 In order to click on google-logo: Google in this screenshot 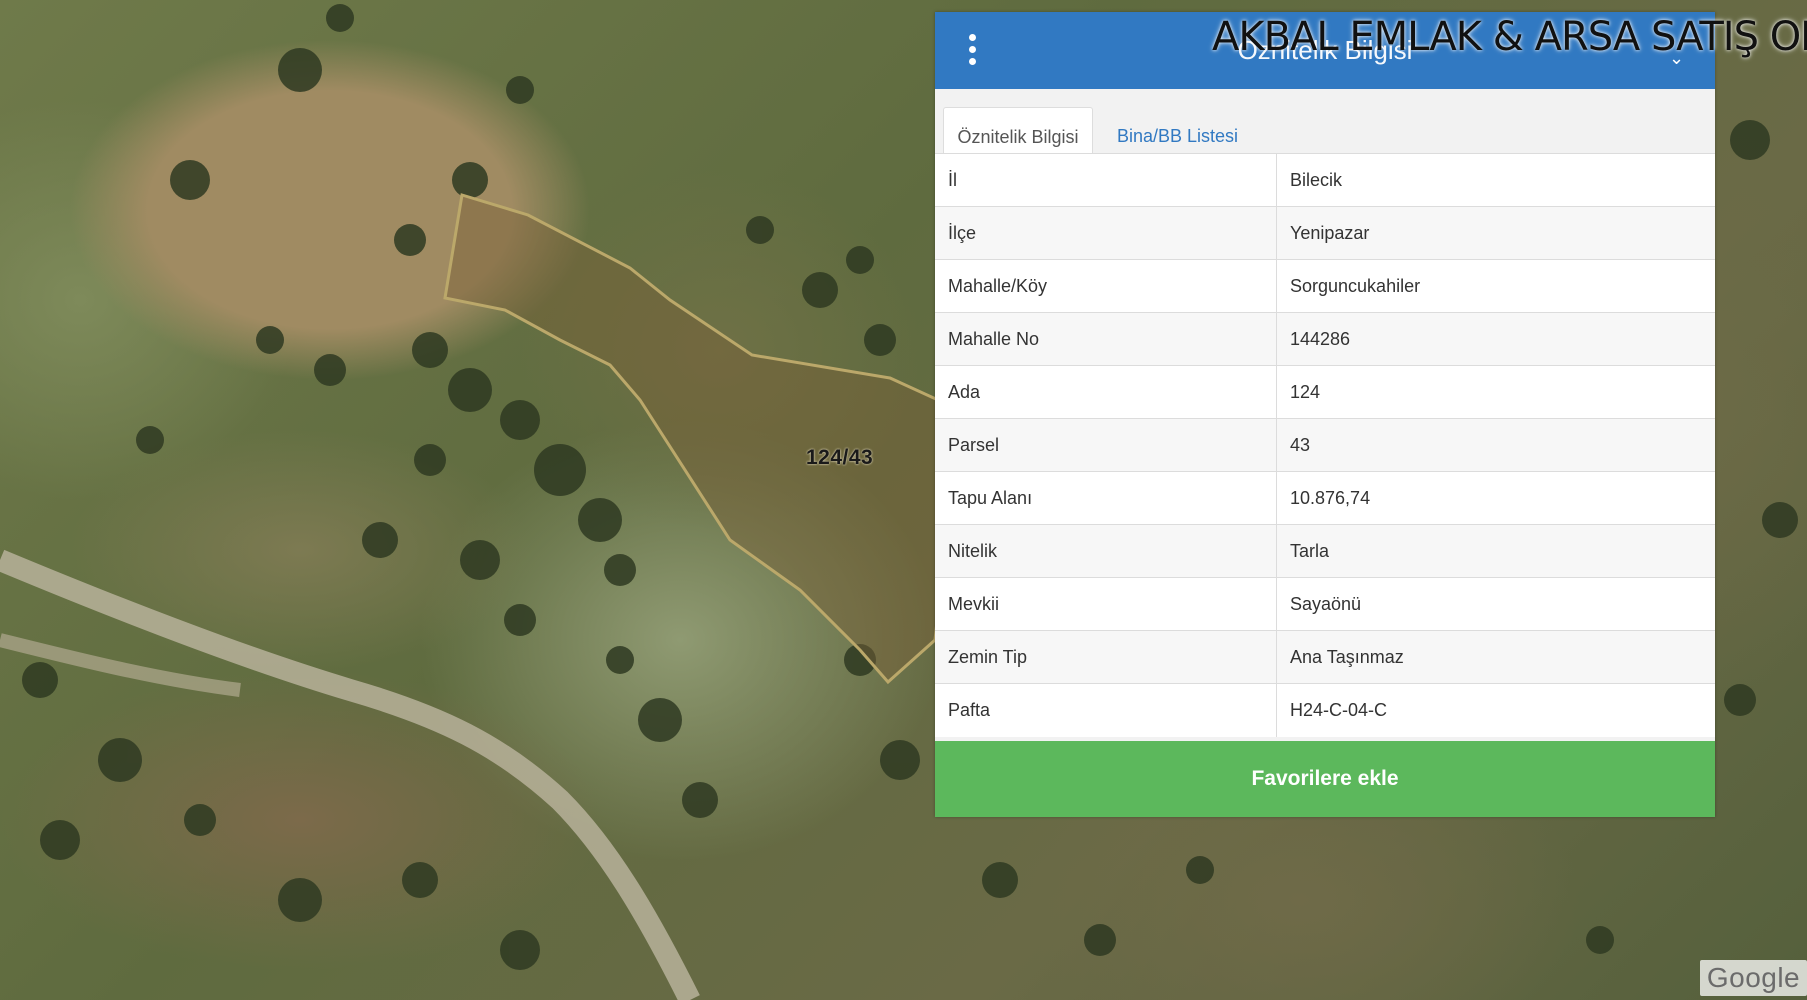, I will do `click(1753, 978)`.